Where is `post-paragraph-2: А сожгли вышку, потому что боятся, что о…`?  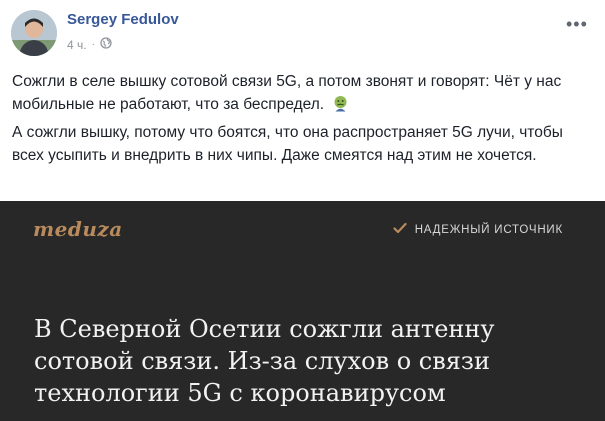 post-paragraph-2: А сожгли вышку, потому что боятся, что о… is located at coordinates (287, 144).